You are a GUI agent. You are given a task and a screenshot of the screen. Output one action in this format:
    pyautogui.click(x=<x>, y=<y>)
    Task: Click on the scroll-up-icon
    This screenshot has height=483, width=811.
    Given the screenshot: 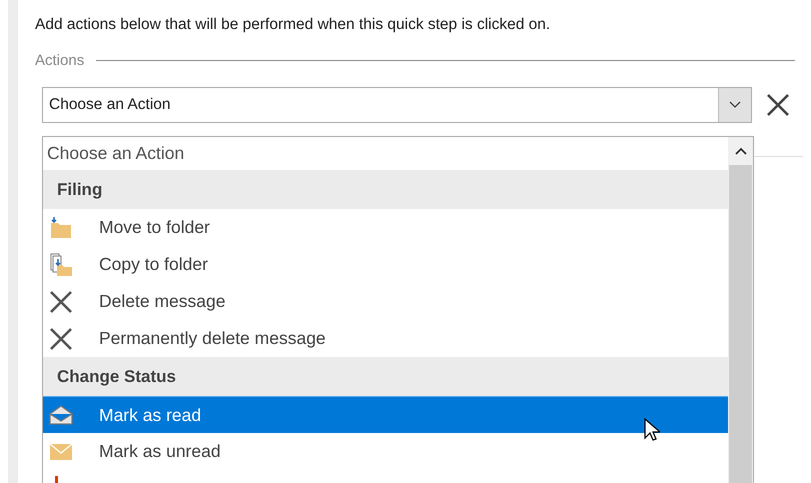 What is the action you would take?
    pyautogui.click(x=740, y=151)
    